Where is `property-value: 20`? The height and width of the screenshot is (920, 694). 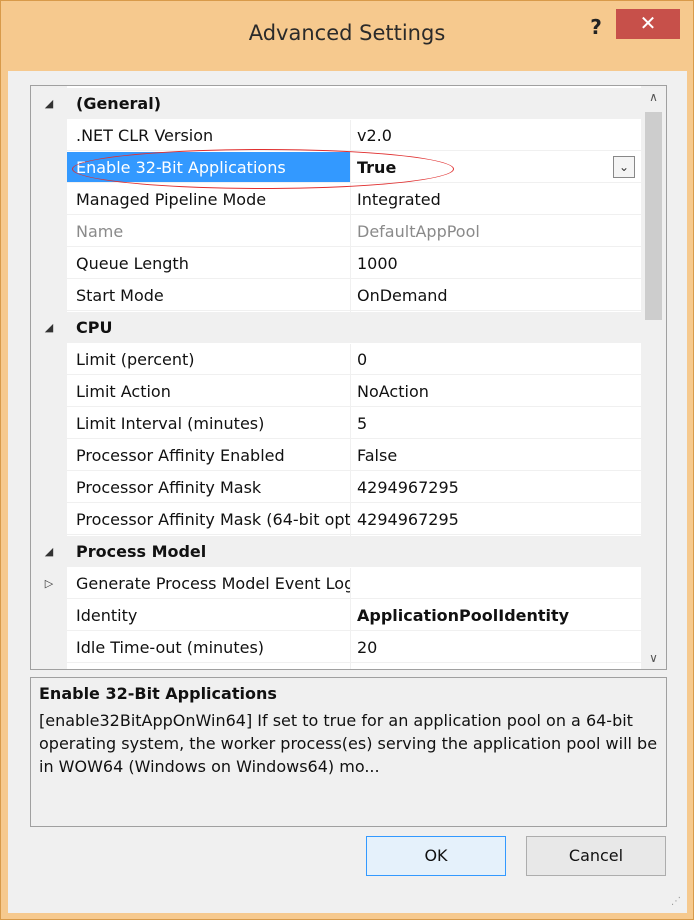 property-value: 20 is located at coordinates (496, 647).